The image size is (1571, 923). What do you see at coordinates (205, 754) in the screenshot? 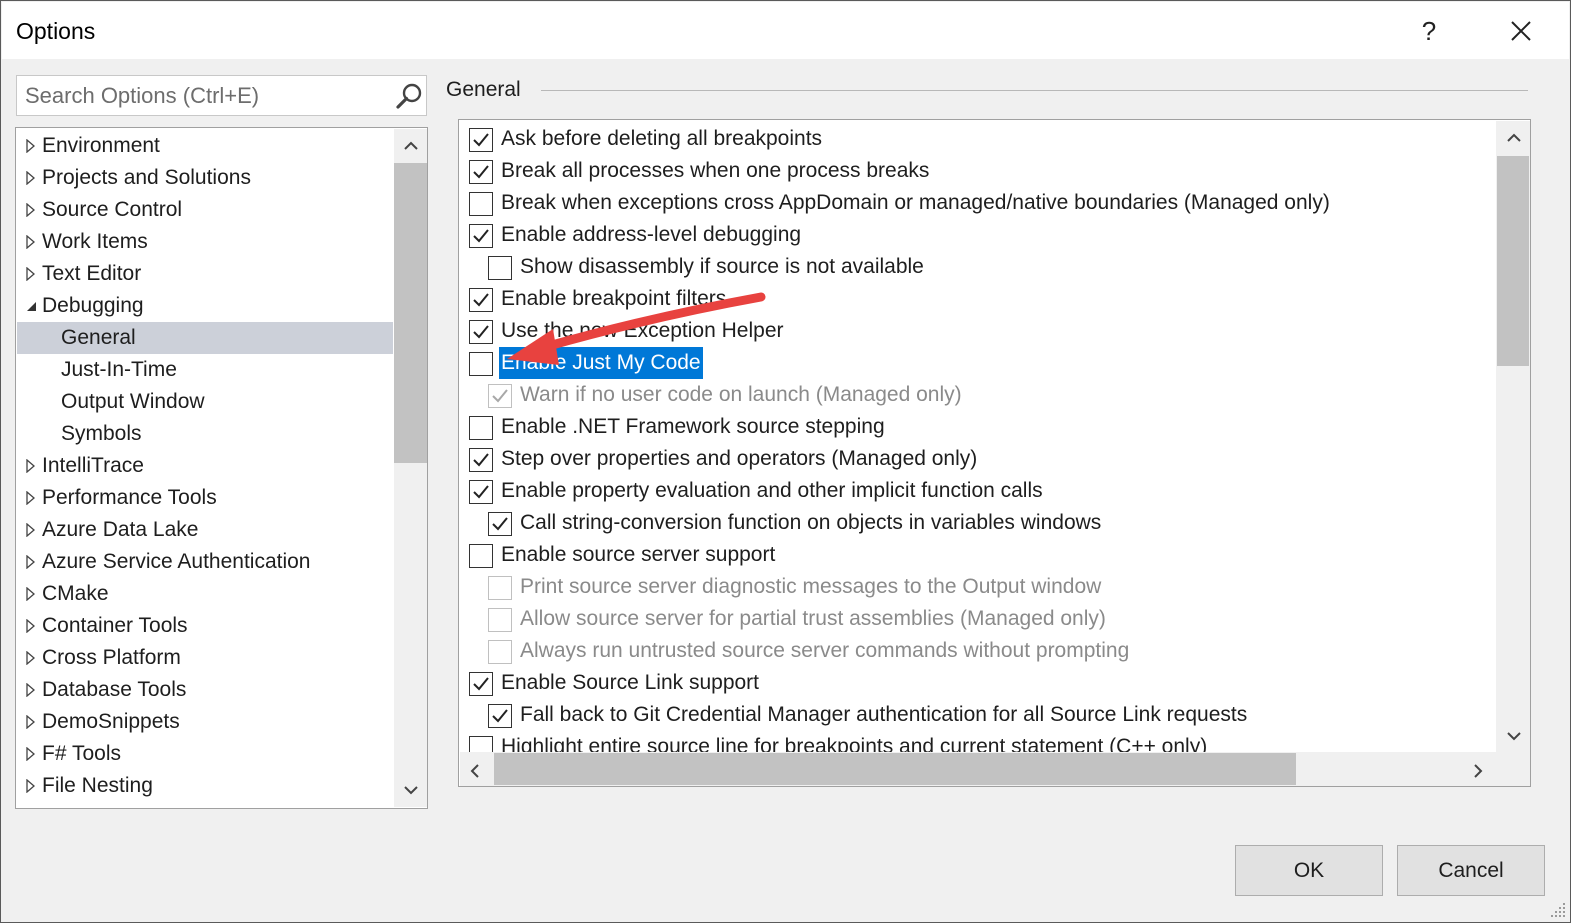
I see `tree-item: F# Tools` at bounding box center [205, 754].